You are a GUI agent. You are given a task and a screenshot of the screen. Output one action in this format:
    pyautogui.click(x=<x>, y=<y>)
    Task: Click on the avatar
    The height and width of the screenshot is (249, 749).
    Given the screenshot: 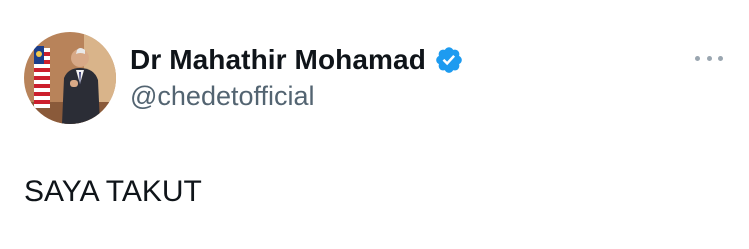 What is the action you would take?
    pyautogui.click(x=70, y=78)
    